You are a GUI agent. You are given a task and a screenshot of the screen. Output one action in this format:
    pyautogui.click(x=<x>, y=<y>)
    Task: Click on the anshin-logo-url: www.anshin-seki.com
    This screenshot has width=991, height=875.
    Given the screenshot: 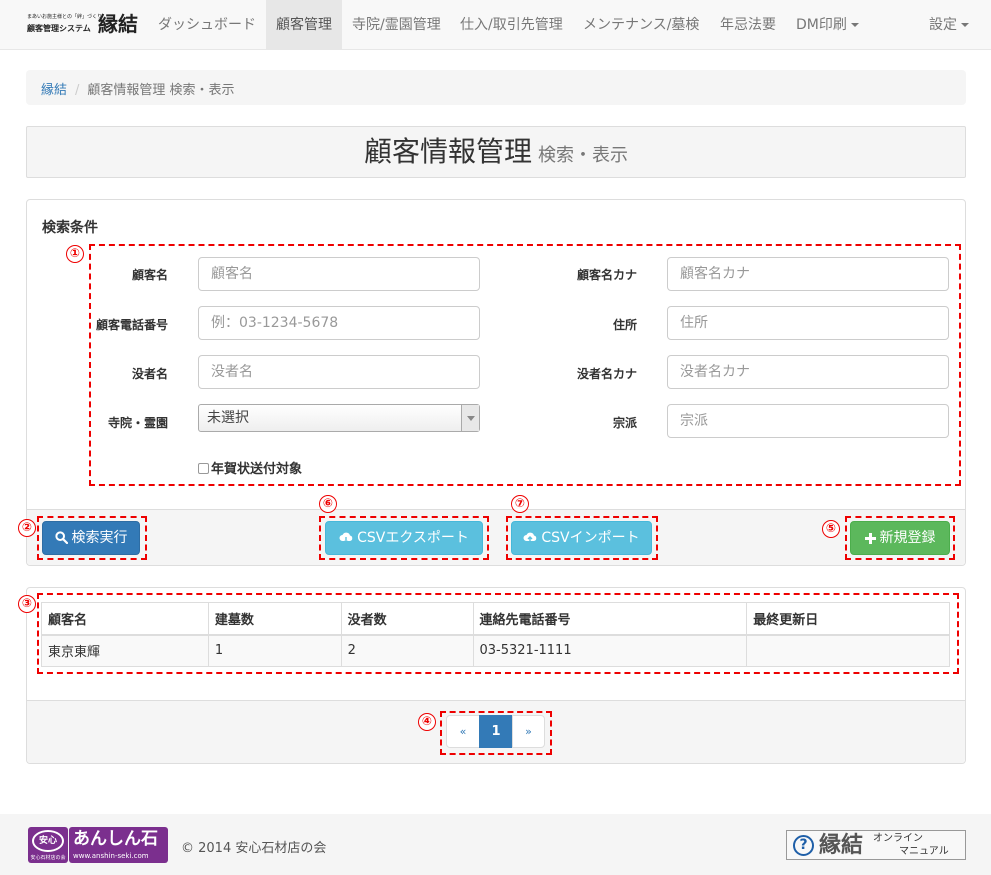 What is the action you would take?
    pyautogui.click(x=111, y=856)
    